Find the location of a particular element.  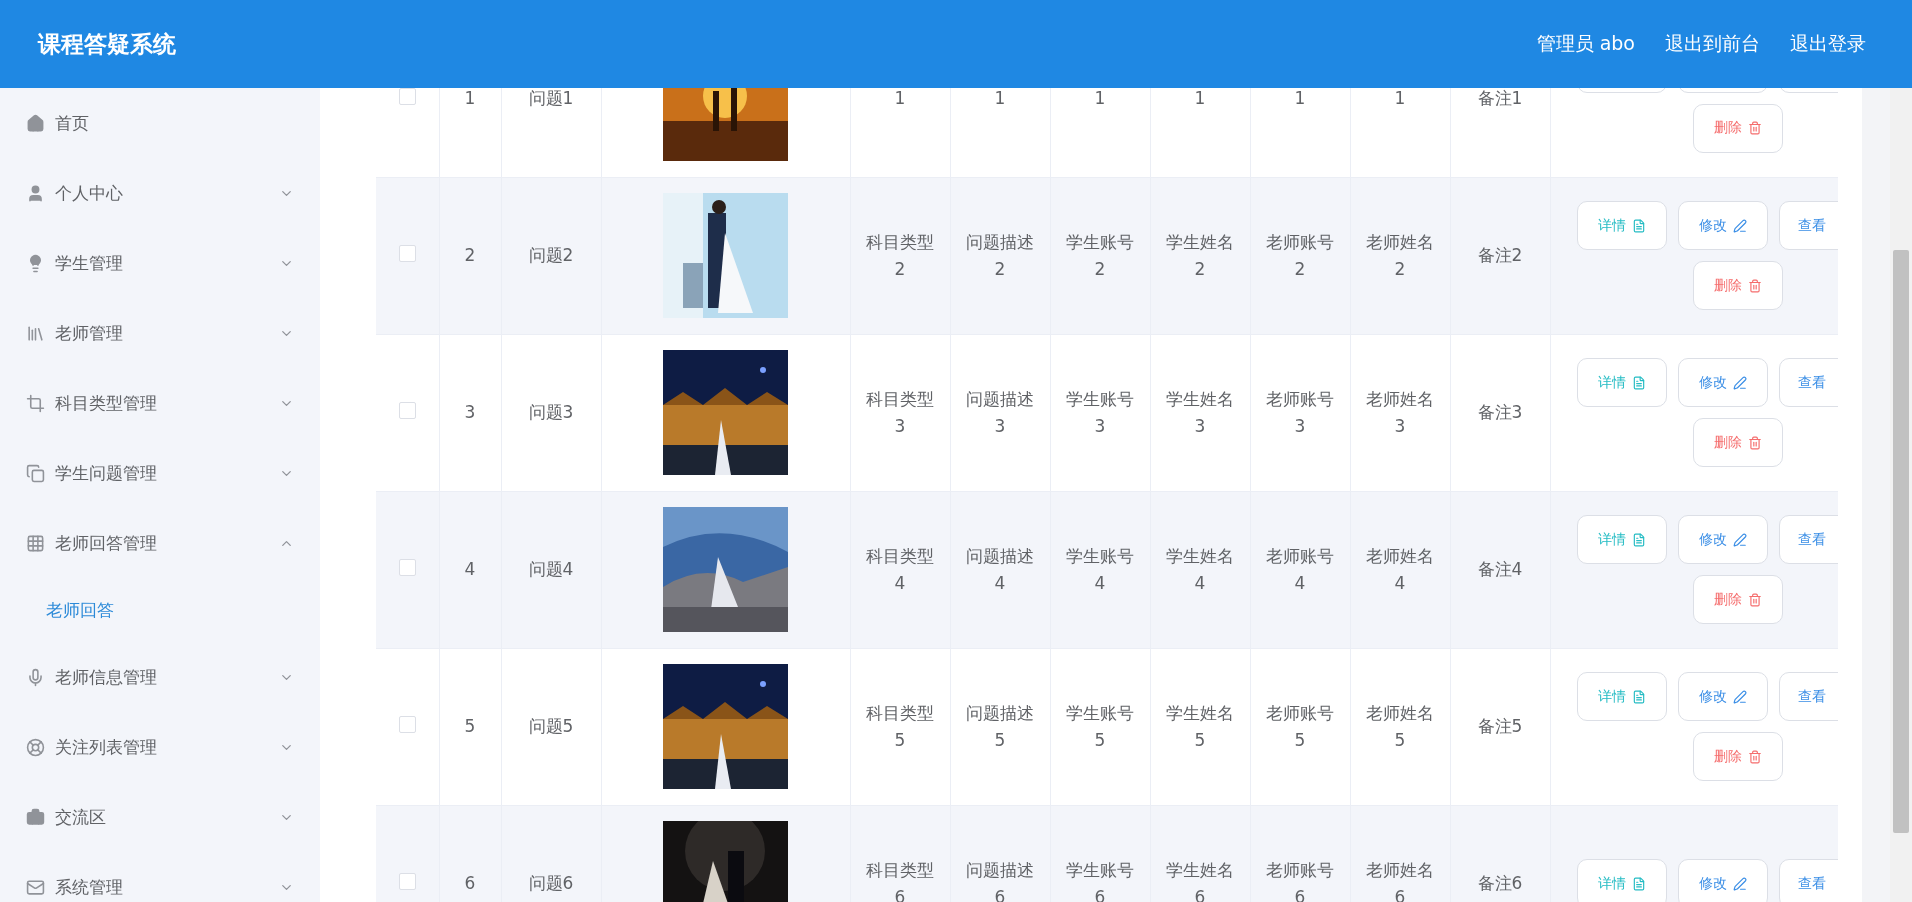

menu-item: 个人中心 is located at coordinates (160, 193).